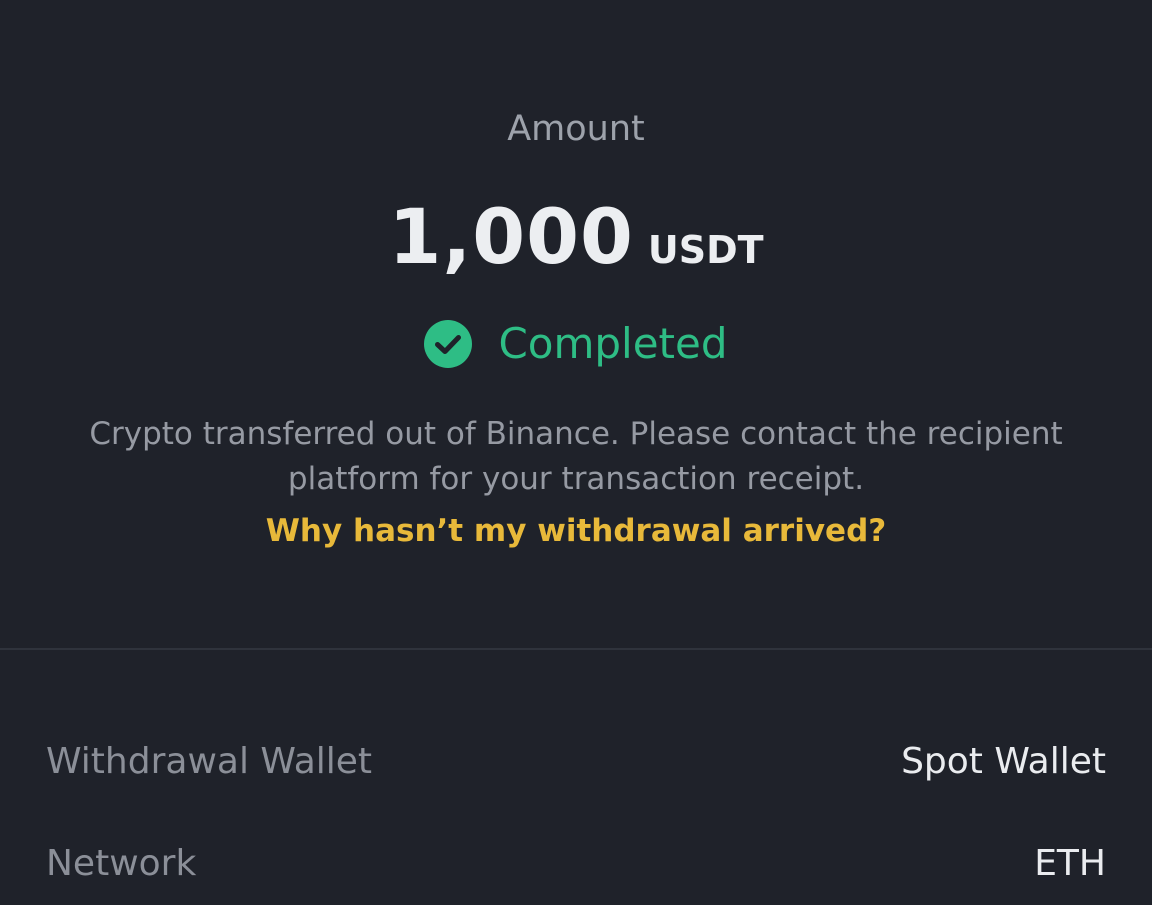  I want to click on amount-display: 1,000 USDT, so click(576, 237).